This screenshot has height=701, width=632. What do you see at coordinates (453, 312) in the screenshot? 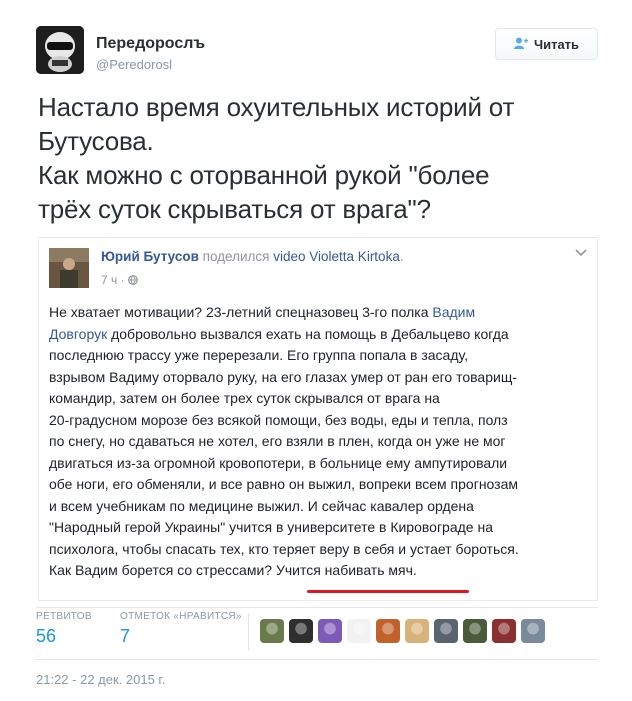
I see `fb-mention-link: Вадим` at bounding box center [453, 312].